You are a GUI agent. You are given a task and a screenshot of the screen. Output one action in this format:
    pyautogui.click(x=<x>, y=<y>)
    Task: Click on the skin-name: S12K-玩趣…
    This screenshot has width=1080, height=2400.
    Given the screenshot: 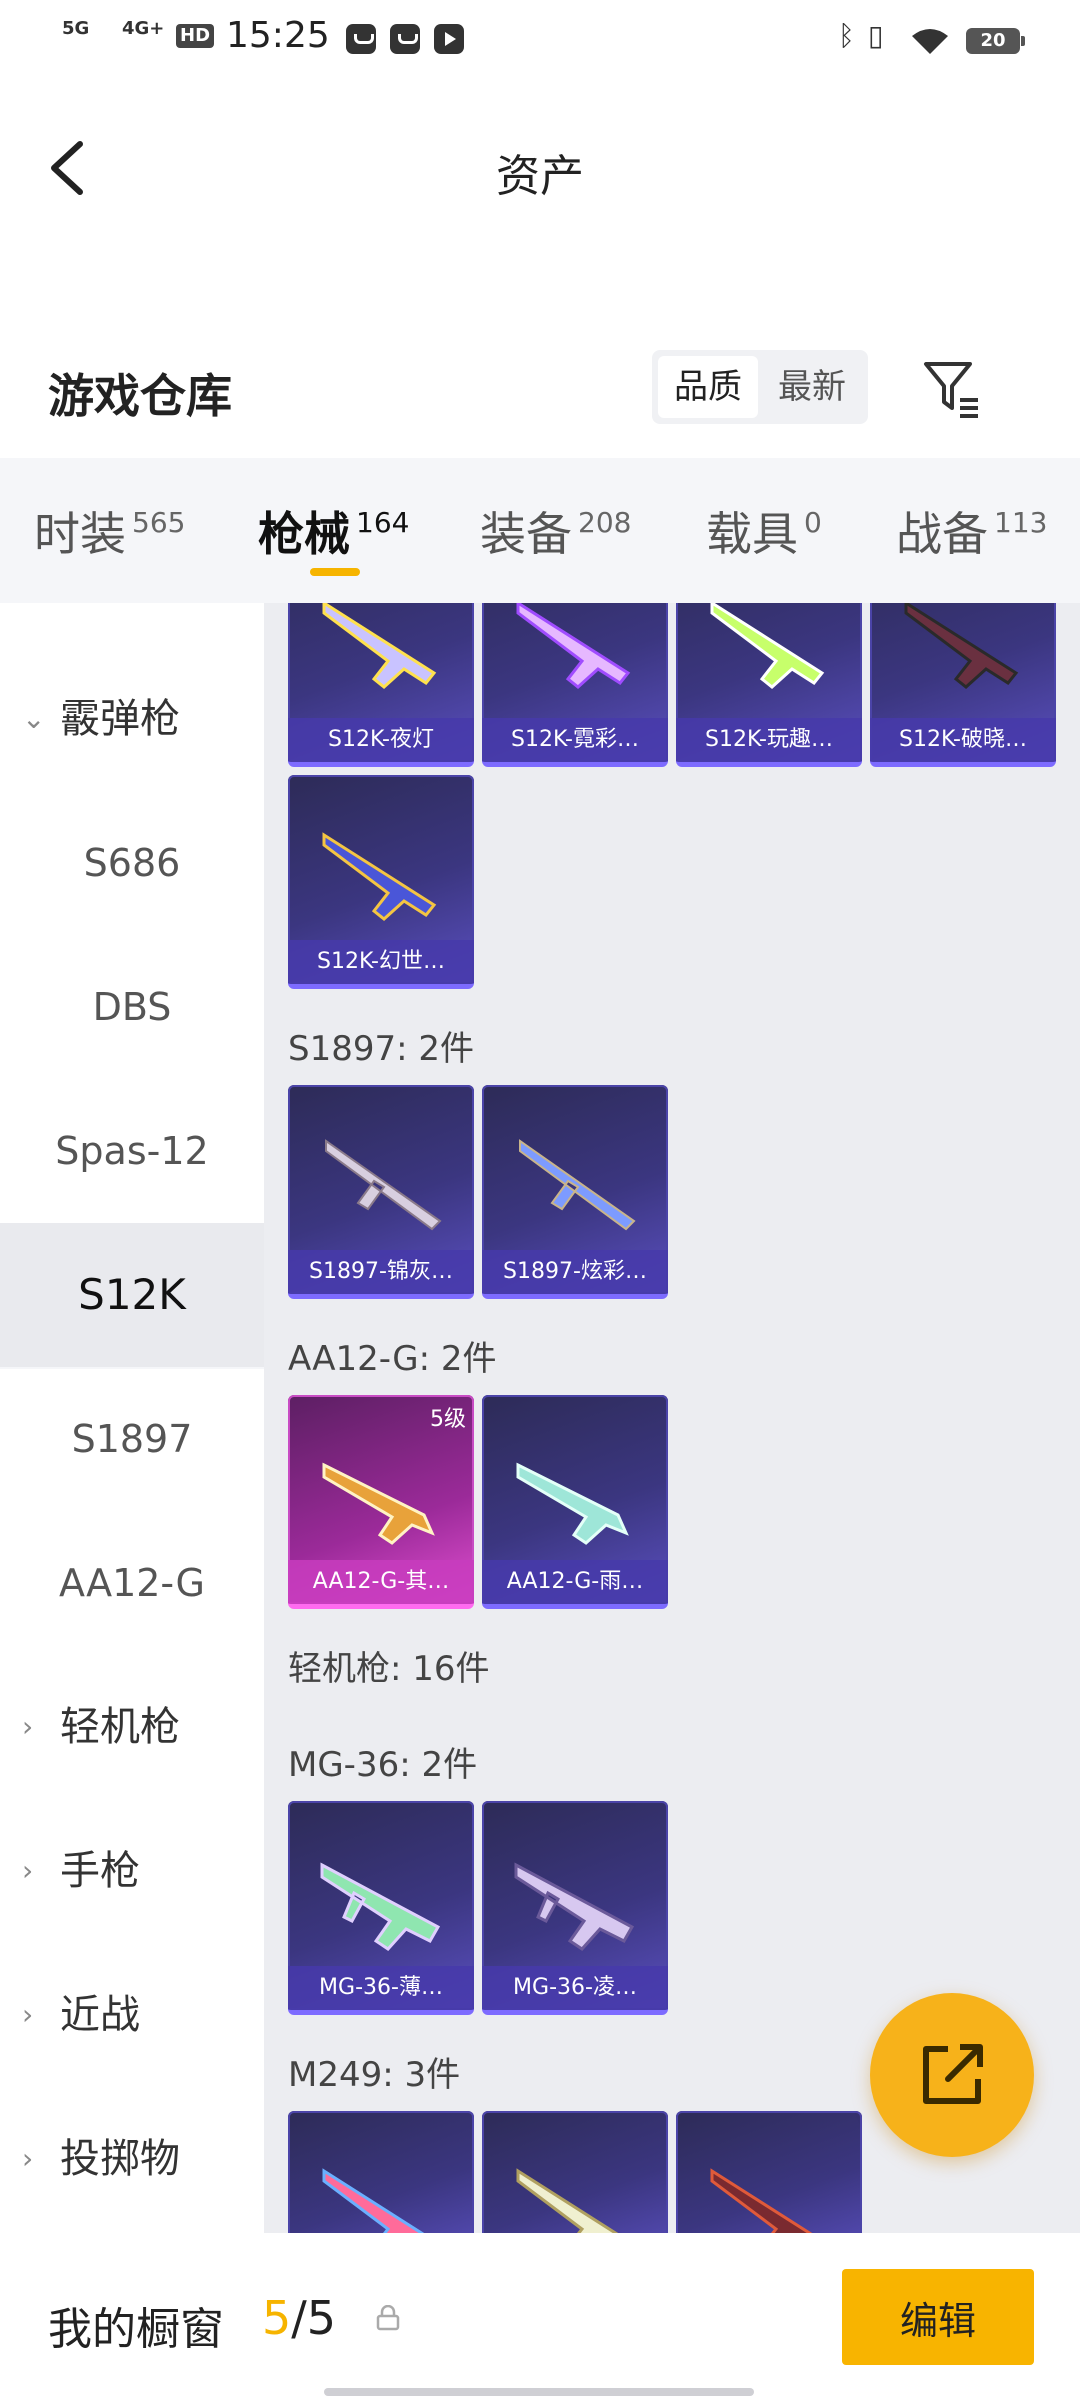 What is the action you would take?
    pyautogui.click(x=769, y=740)
    